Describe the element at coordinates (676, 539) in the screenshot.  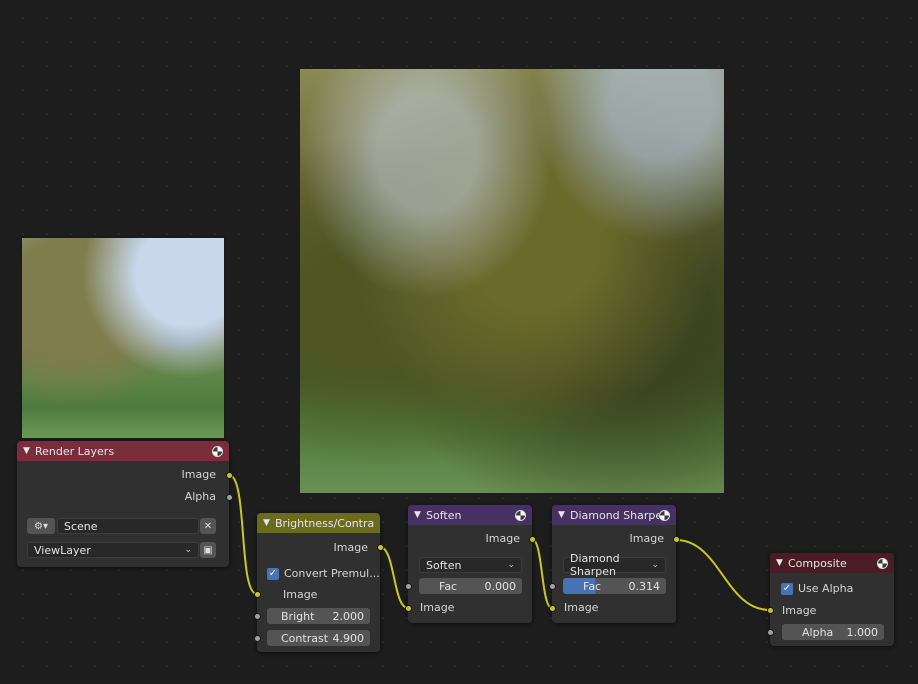
I see `sharpen-output-socket` at that location.